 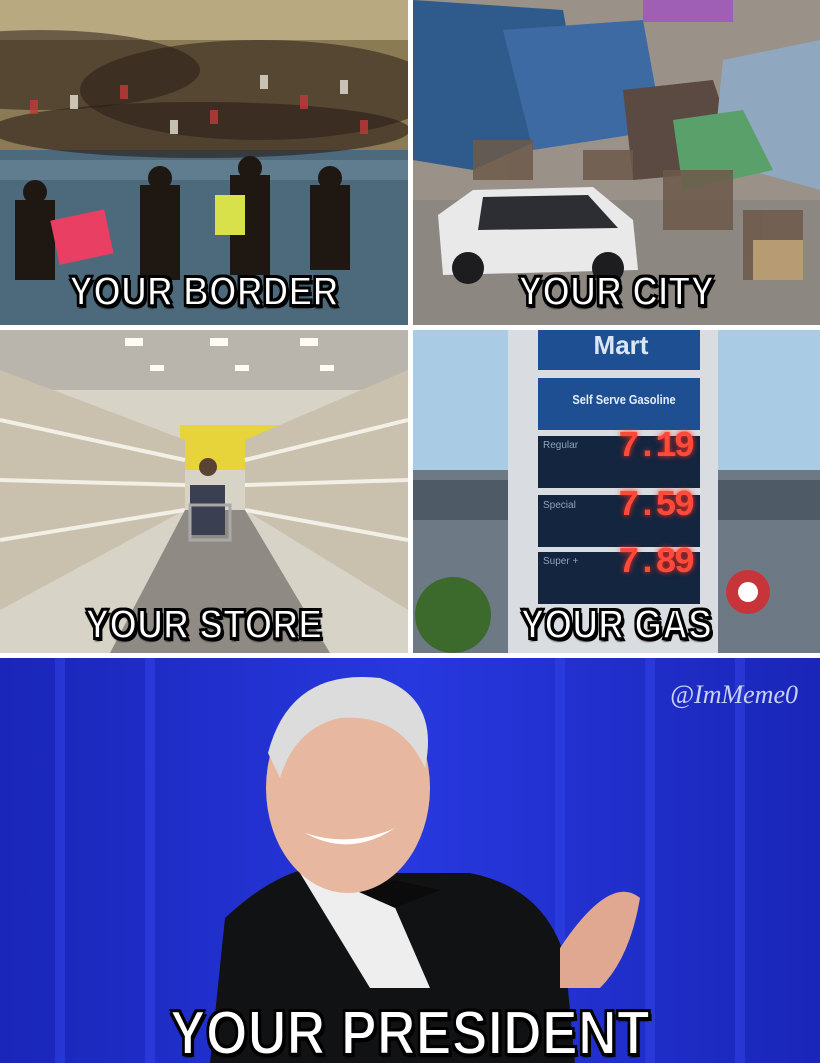 What do you see at coordinates (559, 505) in the screenshot?
I see `grade-label-special: Special` at bounding box center [559, 505].